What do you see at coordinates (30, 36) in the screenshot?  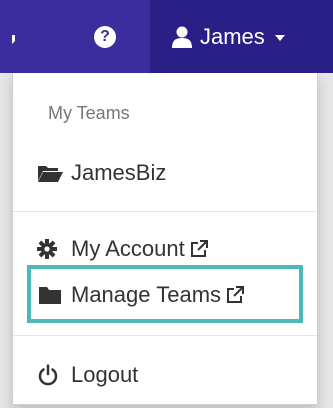 I see `navbar-item-partial` at bounding box center [30, 36].